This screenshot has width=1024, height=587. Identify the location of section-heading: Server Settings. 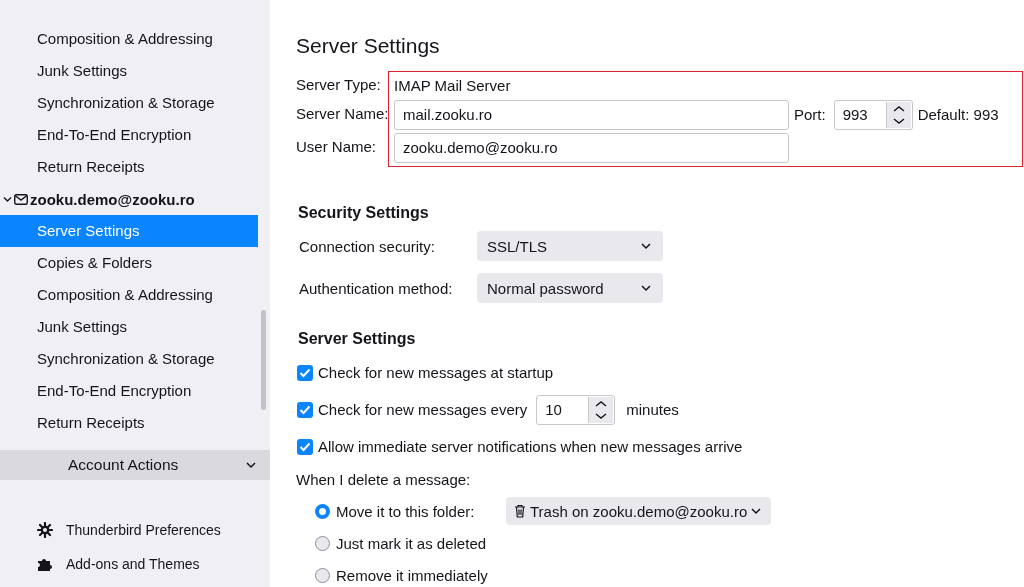
(357, 339).